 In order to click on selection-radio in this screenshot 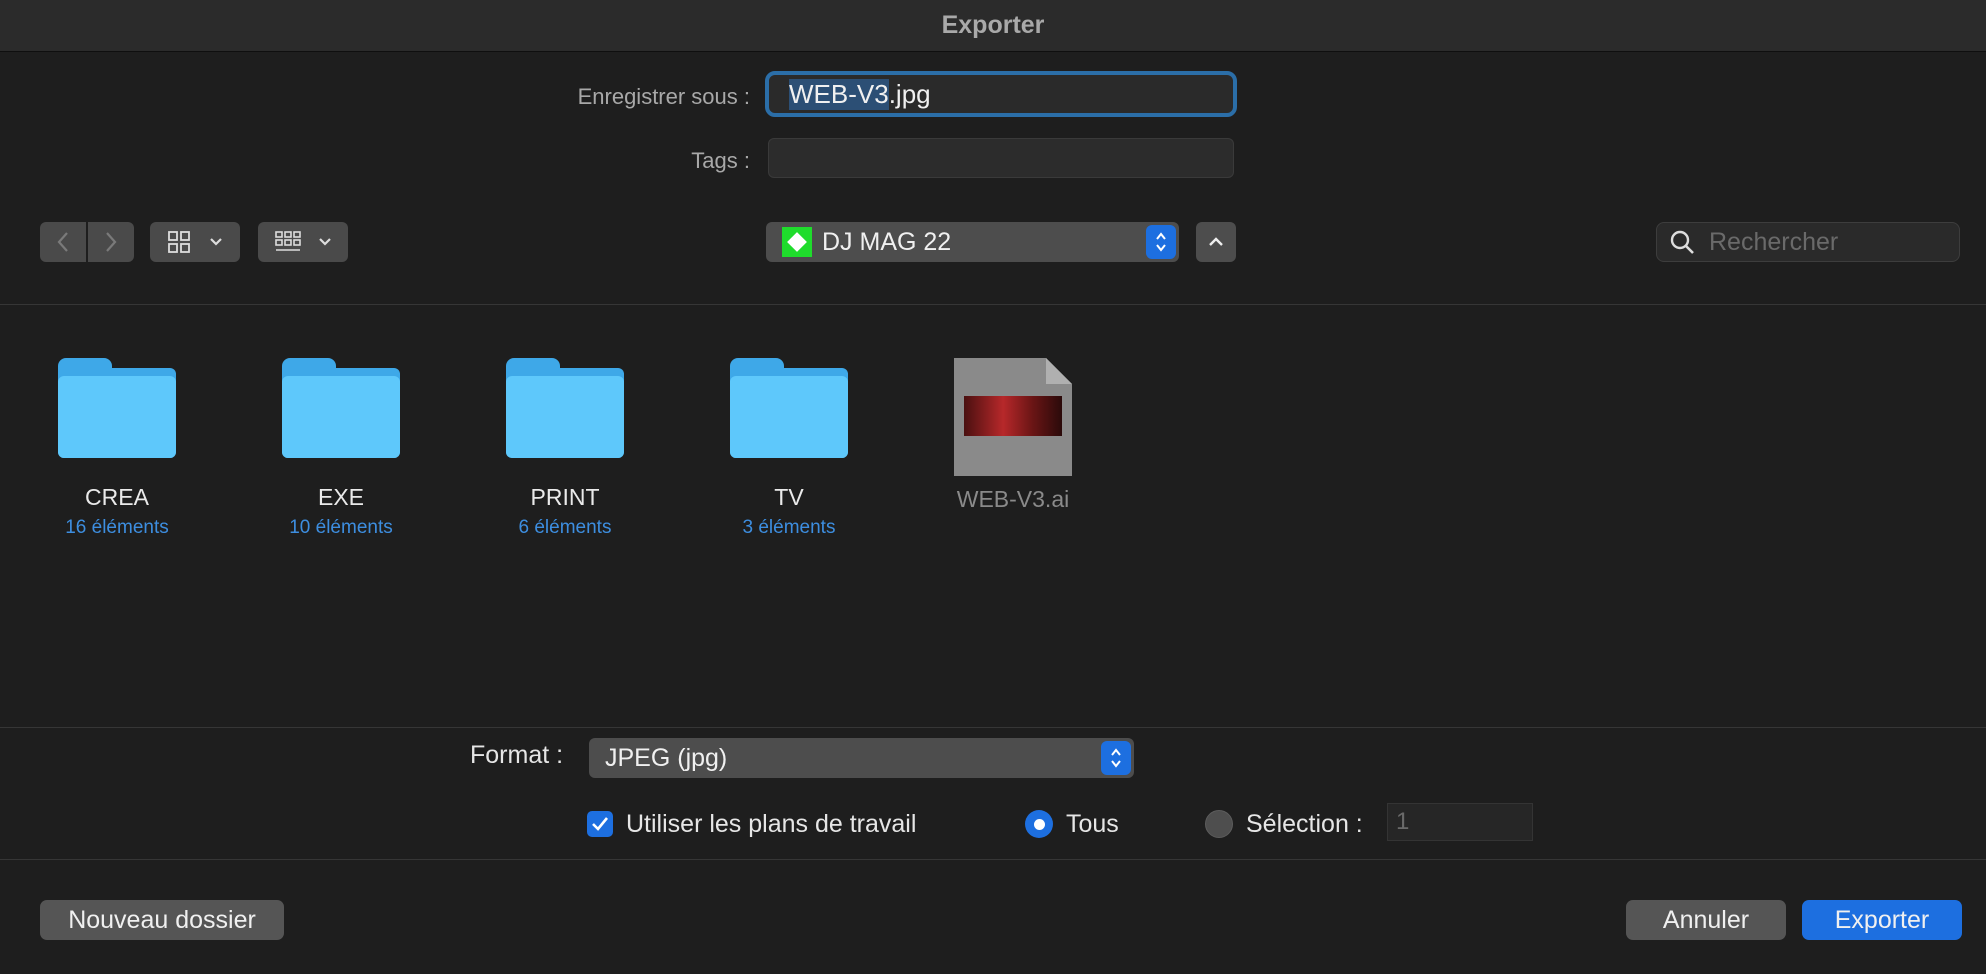, I will do `click(1219, 824)`.